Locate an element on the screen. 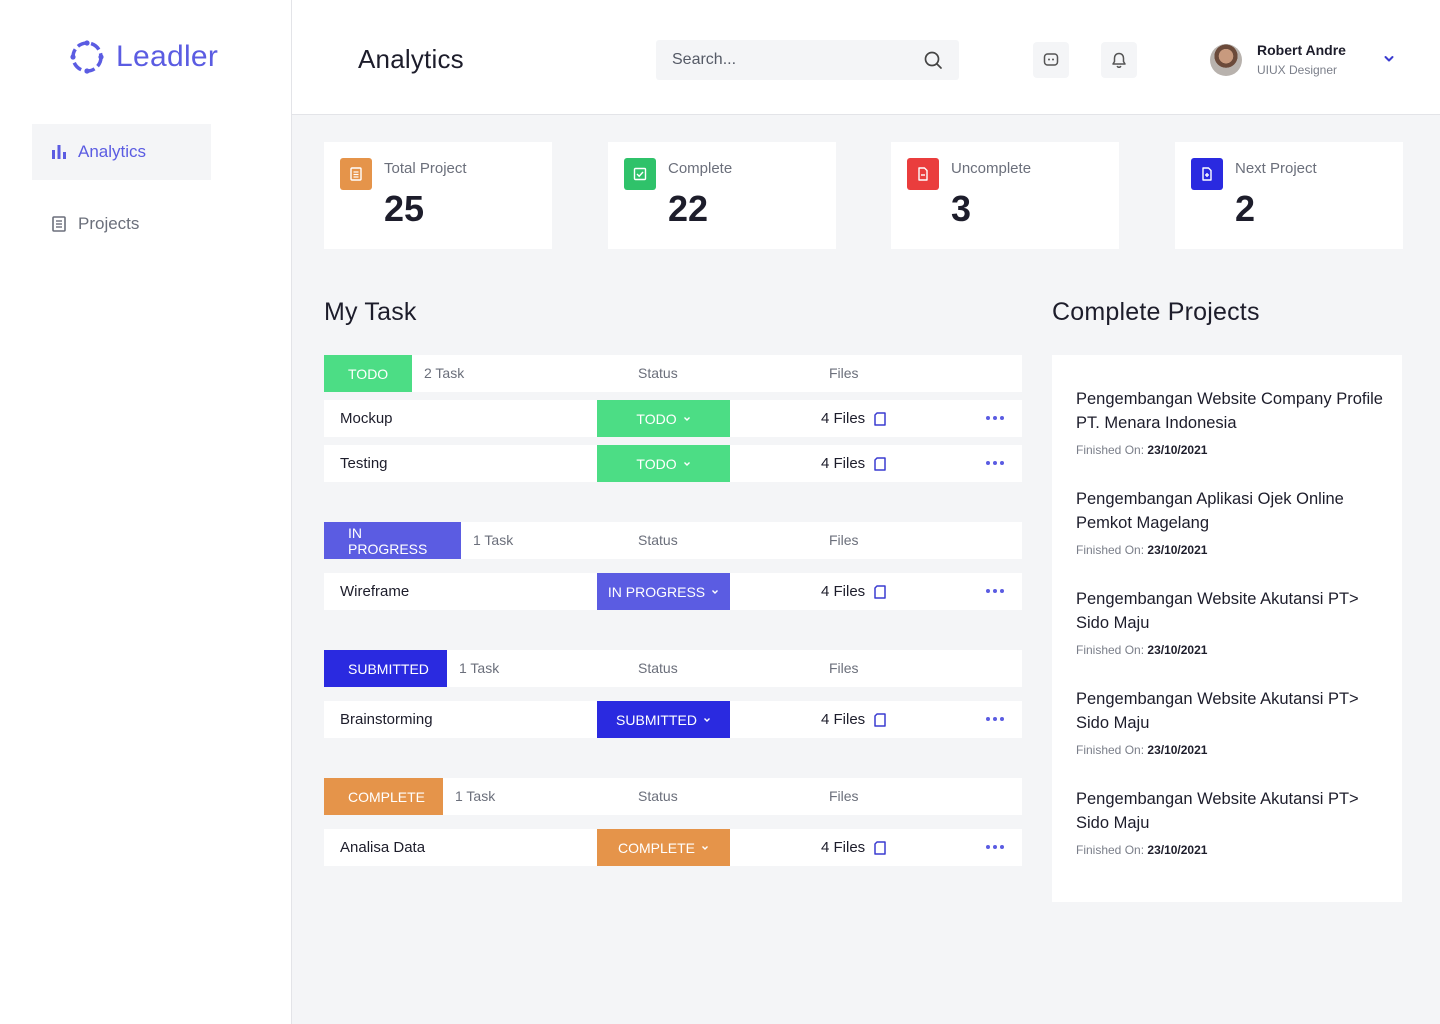 The width and height of the screenshot is (1440, 1024). status-dropdown: SUBMITTED is located at coordinates (663, 719).